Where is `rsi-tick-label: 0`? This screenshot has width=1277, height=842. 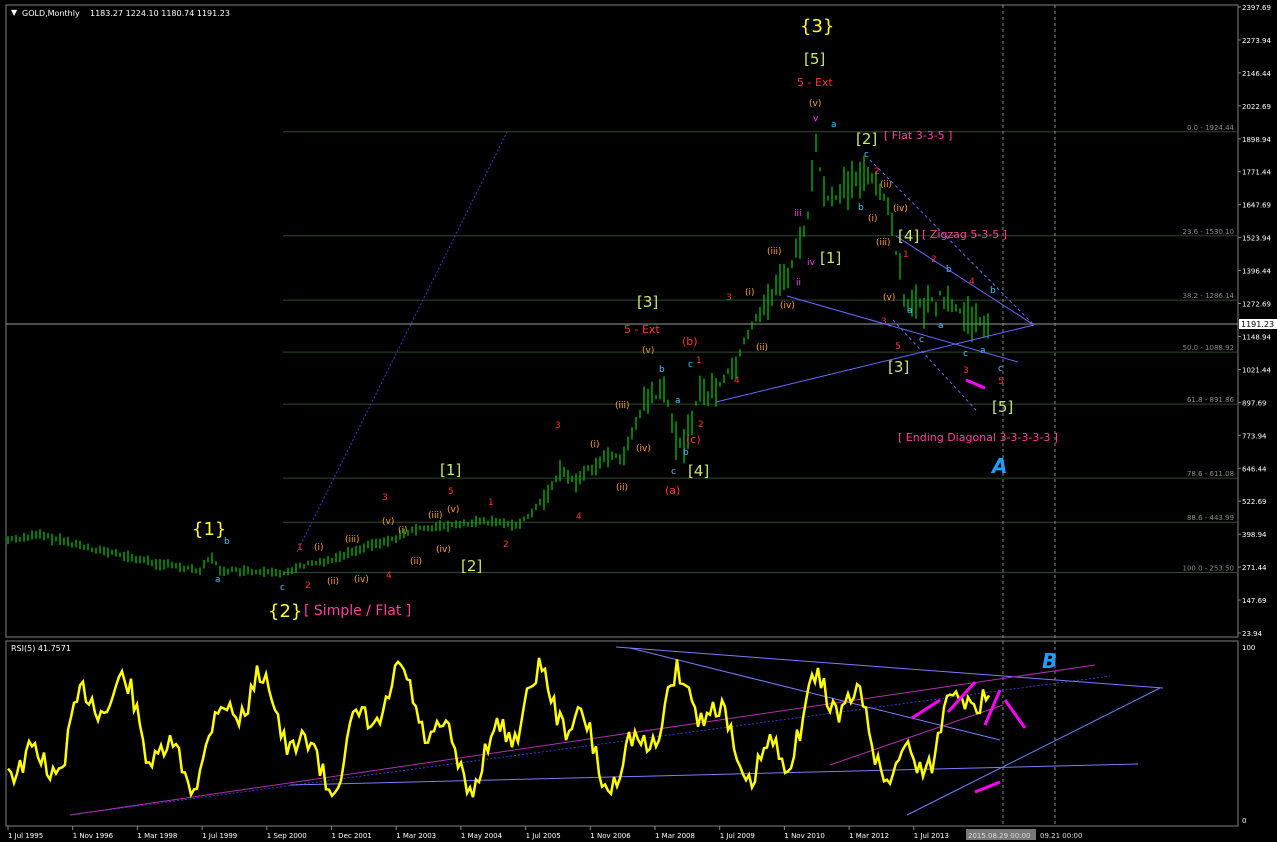
rsi-tick-label: 0 is located at coordinates (1244, 821).